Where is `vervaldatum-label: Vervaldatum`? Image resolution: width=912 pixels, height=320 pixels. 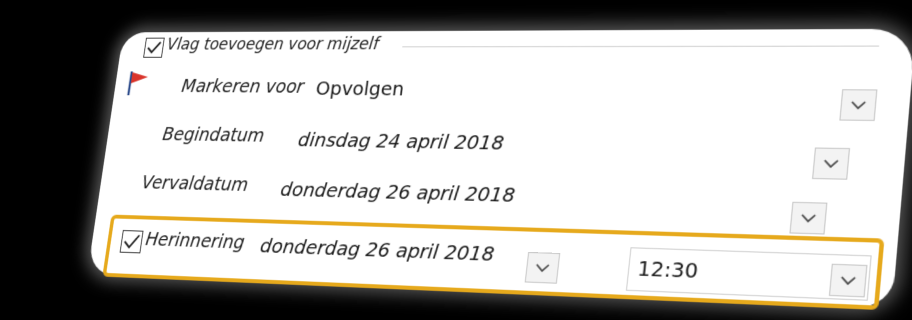
vervaldatum-label: Vervaldatum is located at coordinates (195, 184).